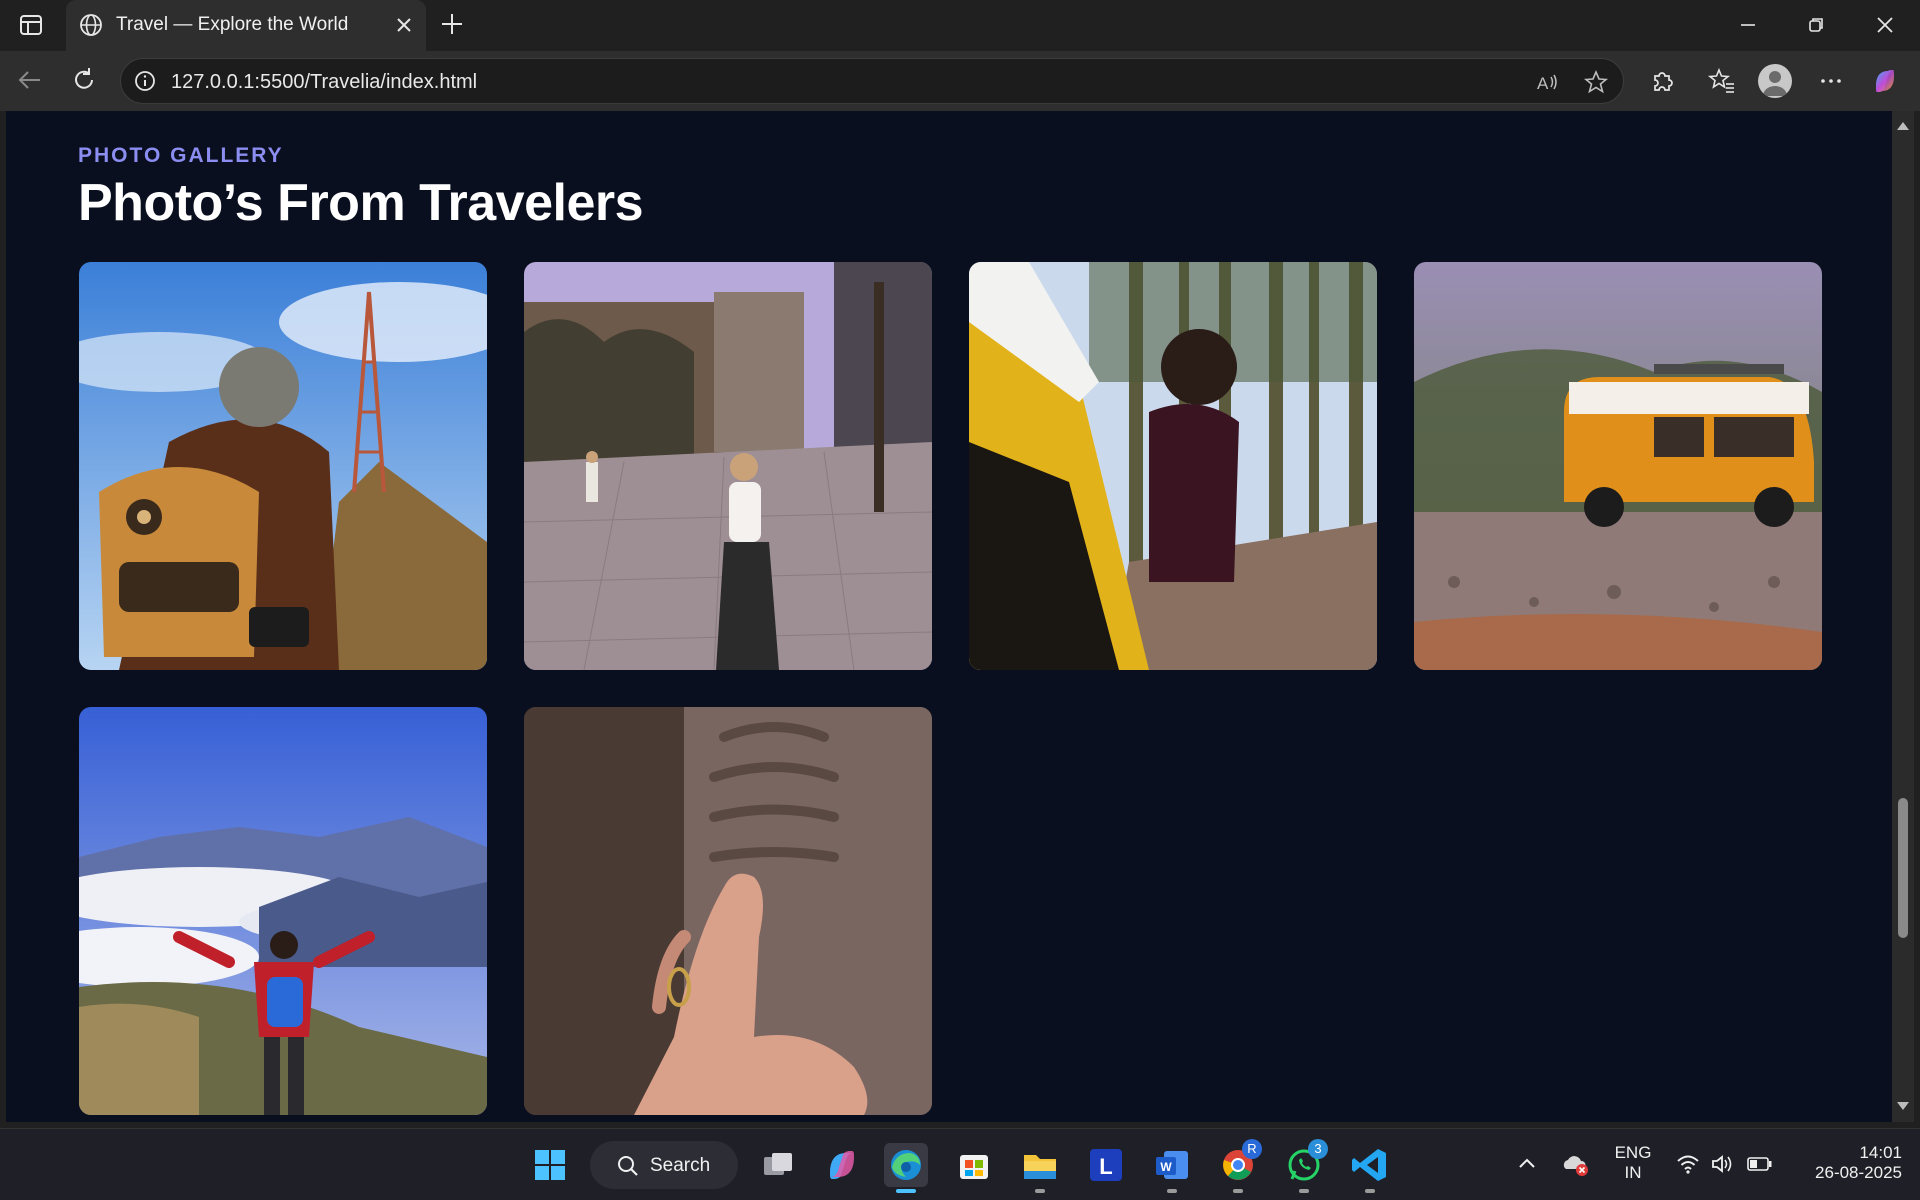 The image size is (1920, 1200). I want to click on scroll-down-icon, so click(1903, 1106).